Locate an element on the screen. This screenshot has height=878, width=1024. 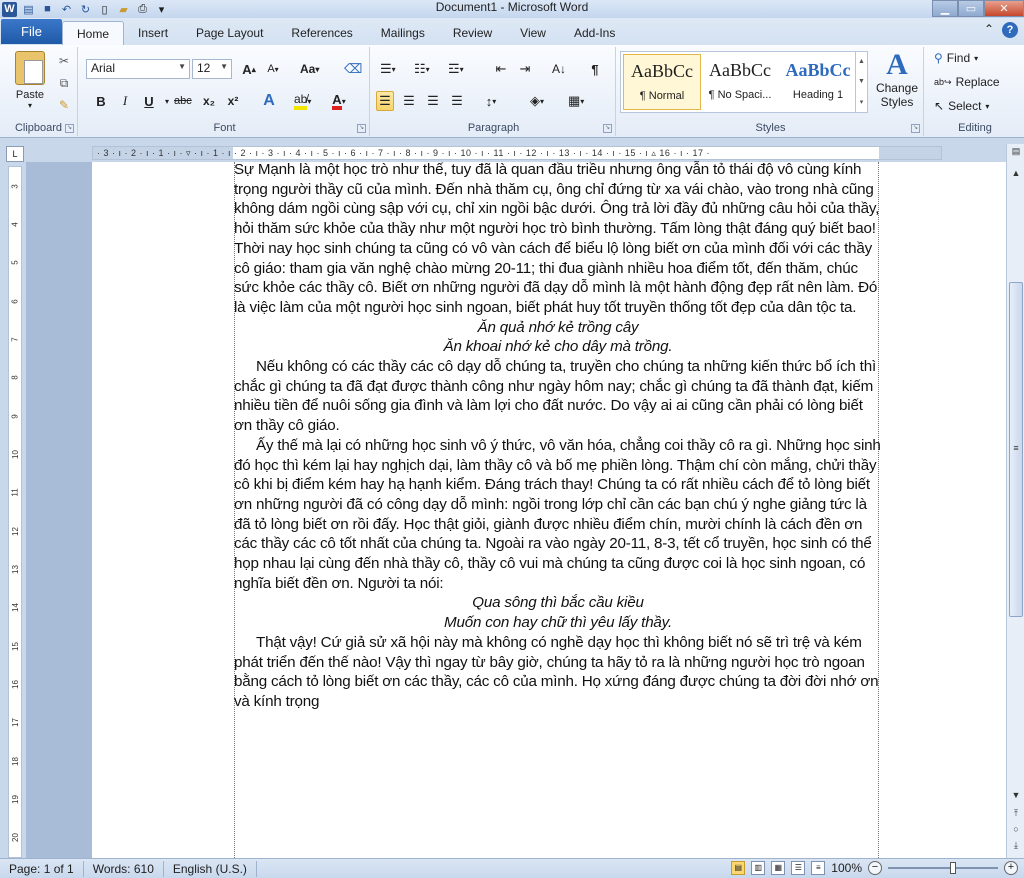
highlight-button: ab̸ ▾ is located at coordinates (302, 101).